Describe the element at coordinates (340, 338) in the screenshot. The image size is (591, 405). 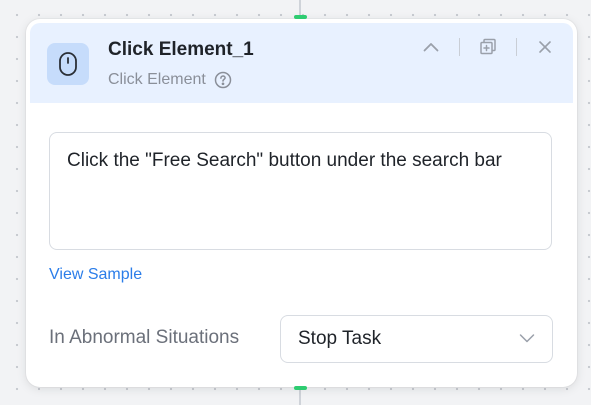
I see `select-value: Stop Task` at that location.